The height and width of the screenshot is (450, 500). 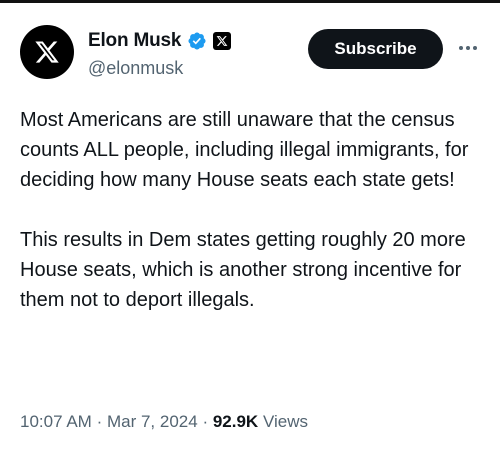 What do you see at coordinates (56, 421) in the screenshot?
I see `tweet-time: 10:07 AM` at bounding box center [56, 421].